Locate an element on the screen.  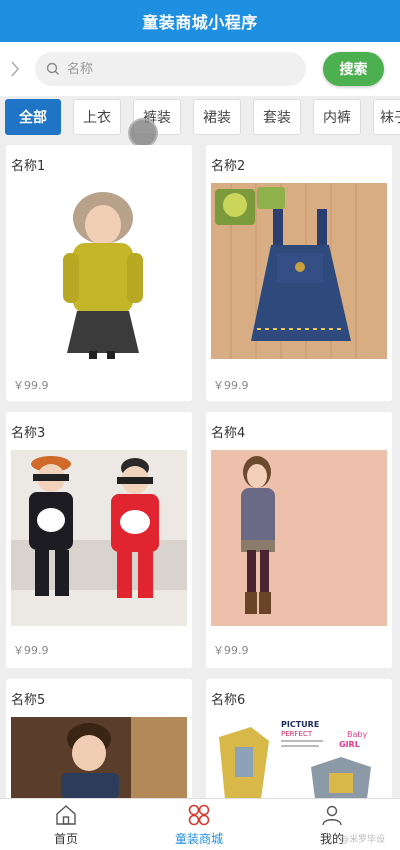
tab-socks: 袜子 is located at coordinates (386, 117).